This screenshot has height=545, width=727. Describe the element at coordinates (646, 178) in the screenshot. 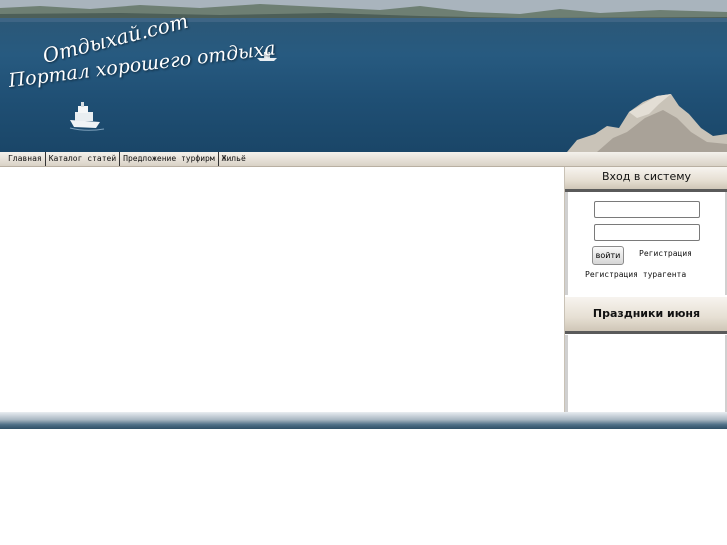

I see `login-panel-title: Вход в систему` at that location.